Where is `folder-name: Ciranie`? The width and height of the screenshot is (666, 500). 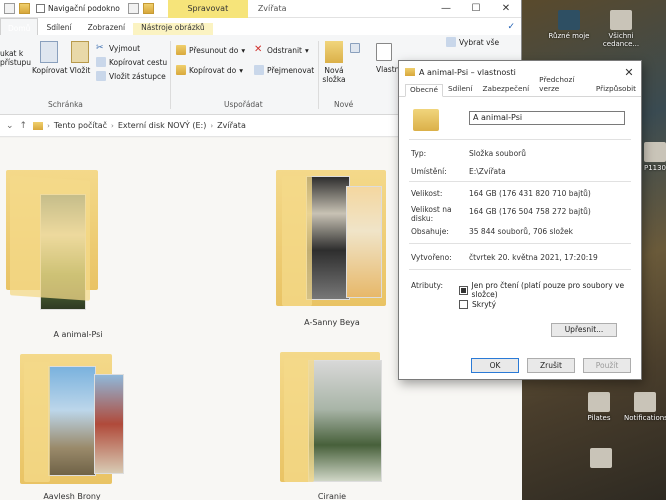 folder-name: Ciranie is located at coordinates (332, 496).